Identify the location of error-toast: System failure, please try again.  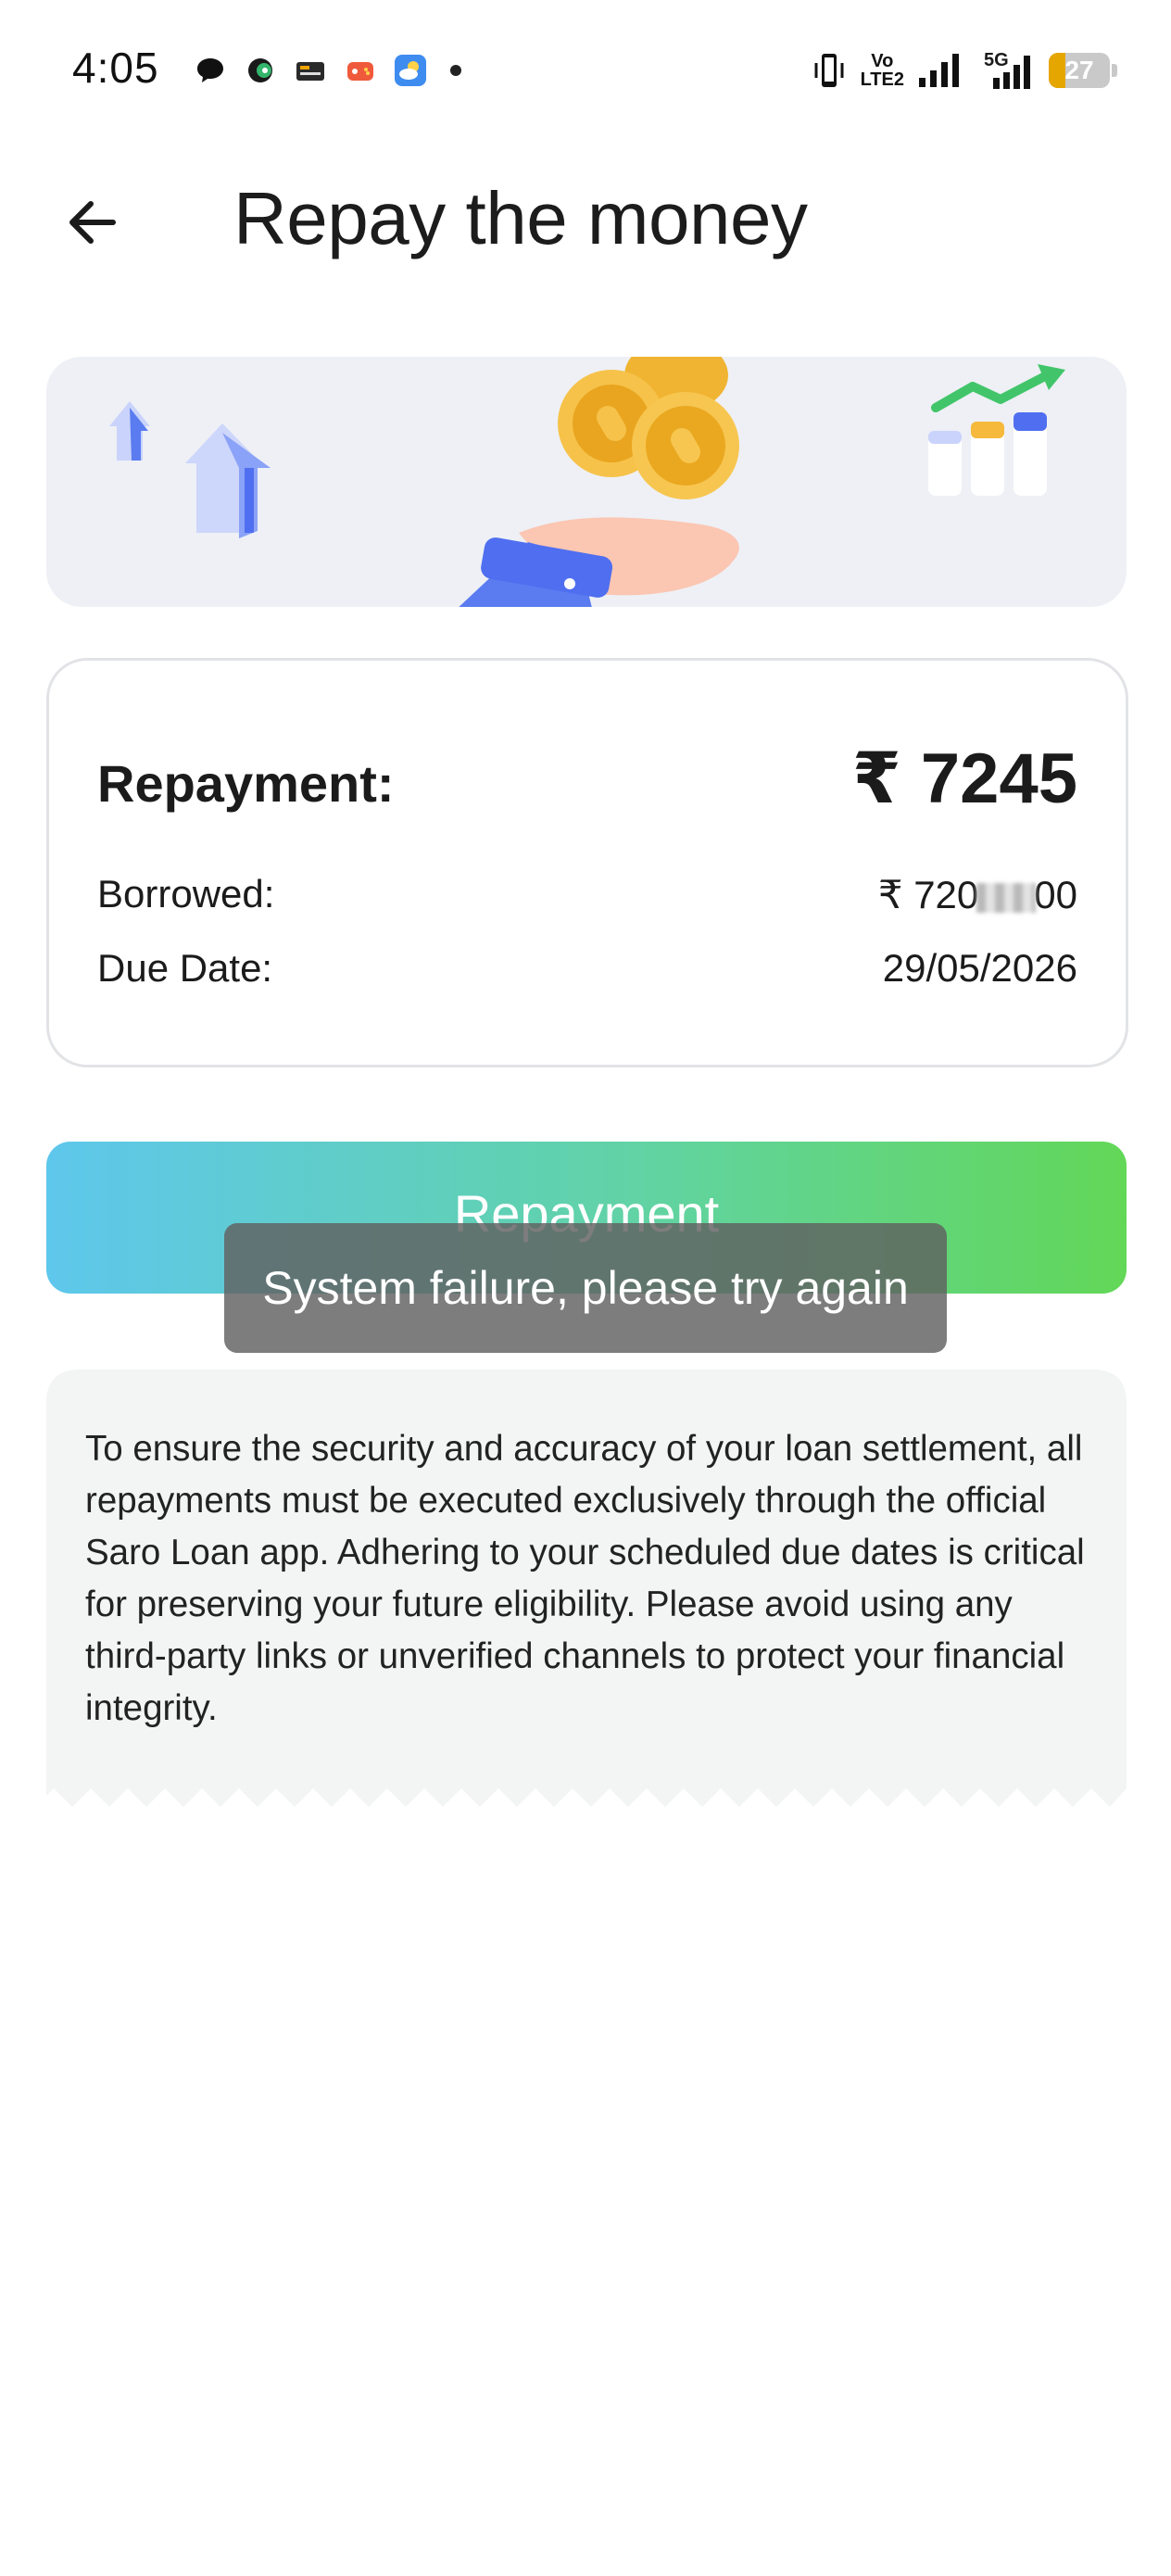
(585, 1288).